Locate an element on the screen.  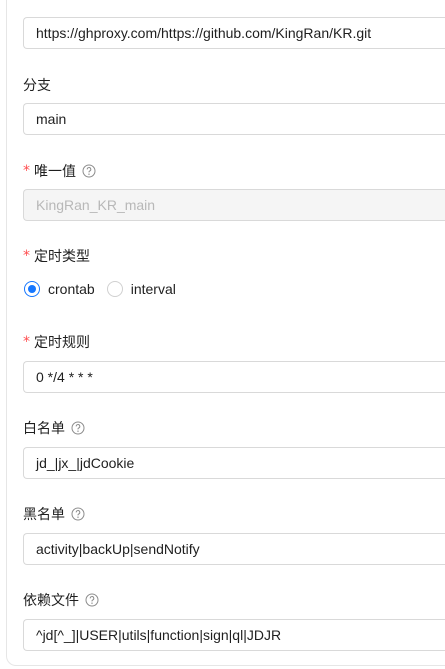
radio-crontab: crontab is located at coordinates (59, 289).